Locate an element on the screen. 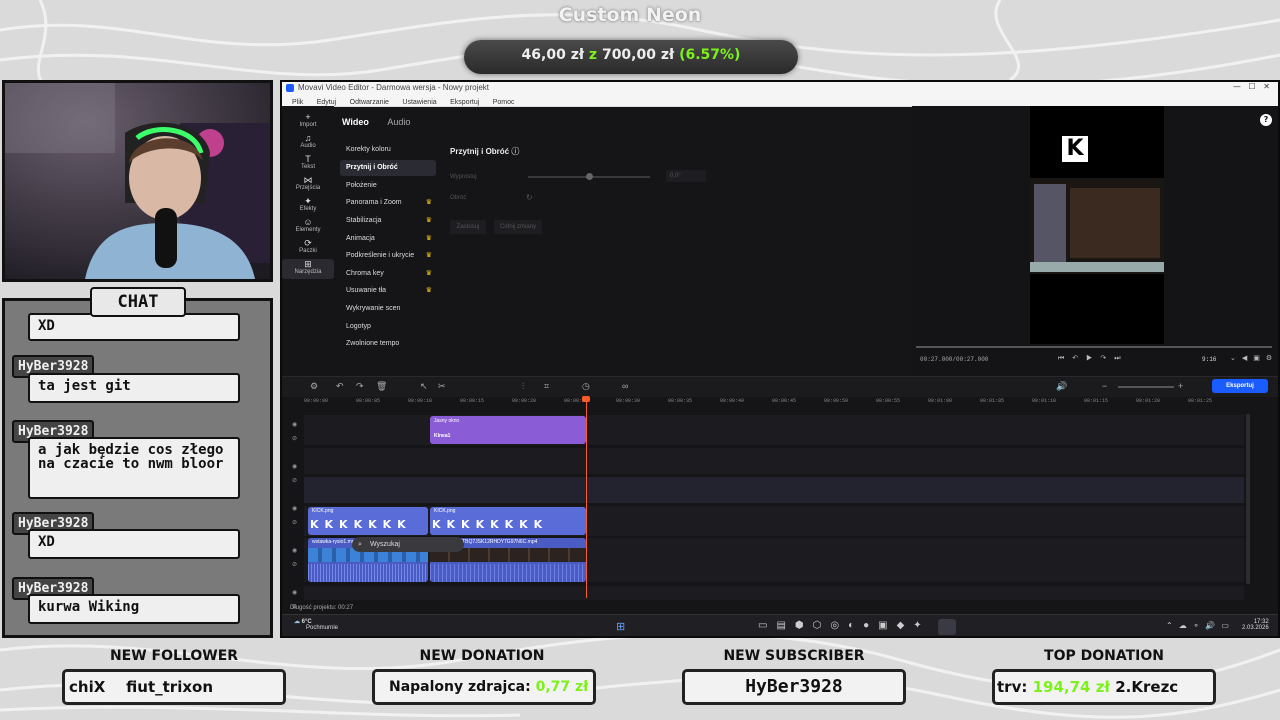 This screenshot has height=720, width=1280. zoom-slider is located at coordinates (1146, 387).